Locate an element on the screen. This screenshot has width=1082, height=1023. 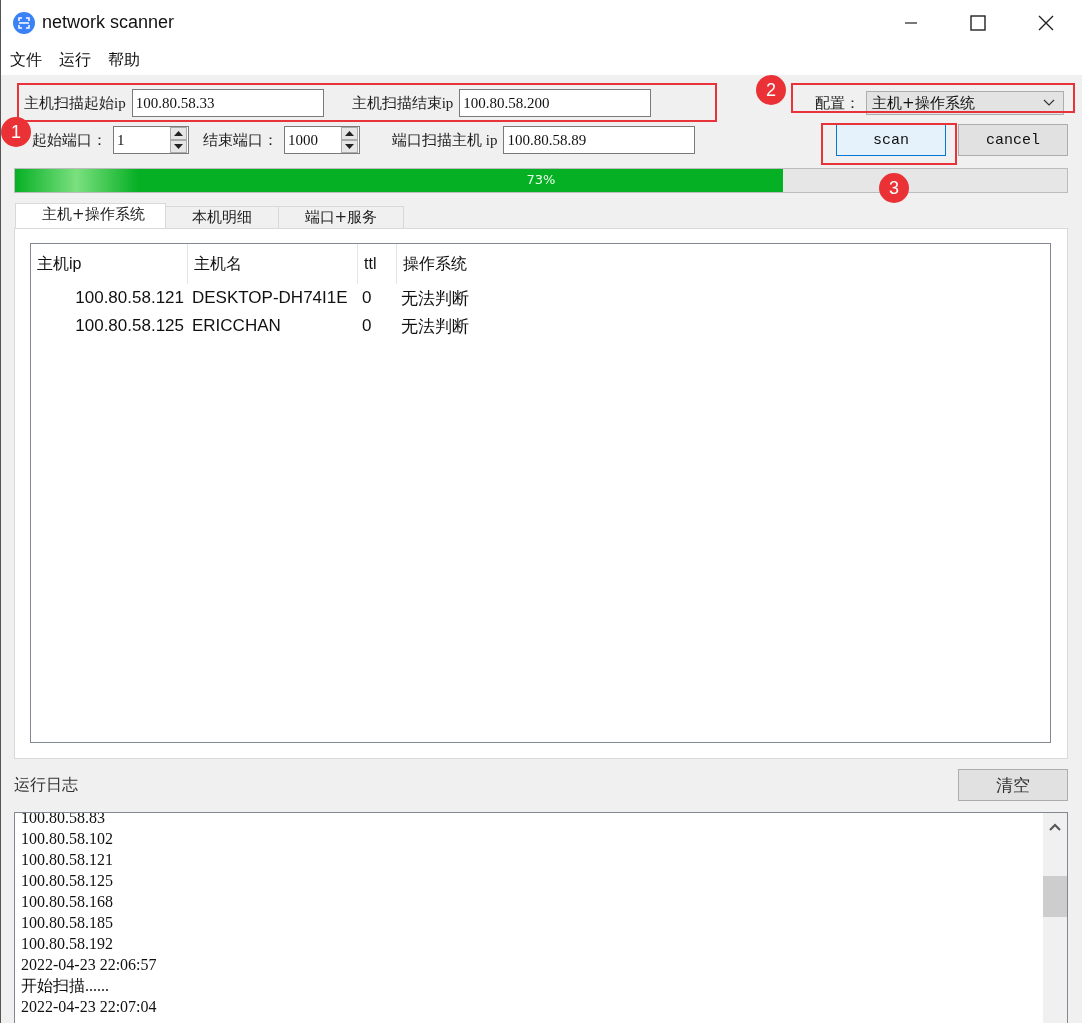
step-number-badge: 1 is located at coordinates (16, 132).